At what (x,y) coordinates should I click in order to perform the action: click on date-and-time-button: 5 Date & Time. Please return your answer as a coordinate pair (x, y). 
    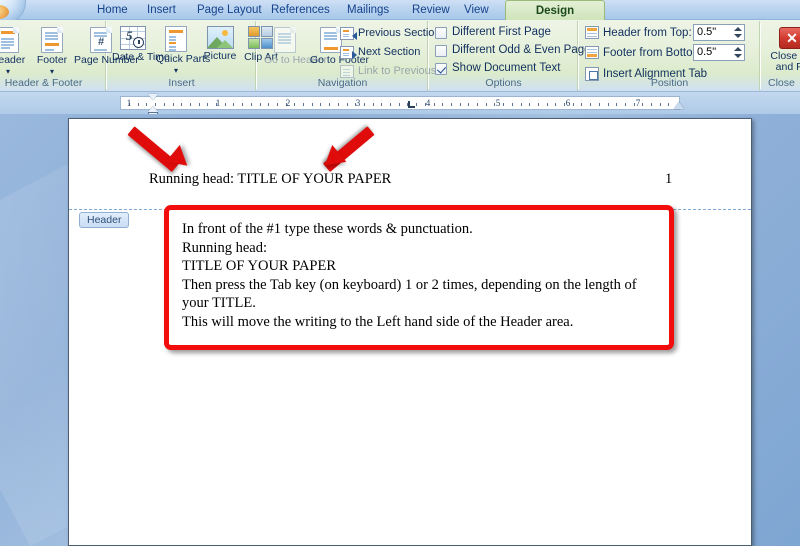
    Looking at the image, I should click on (141, 44).